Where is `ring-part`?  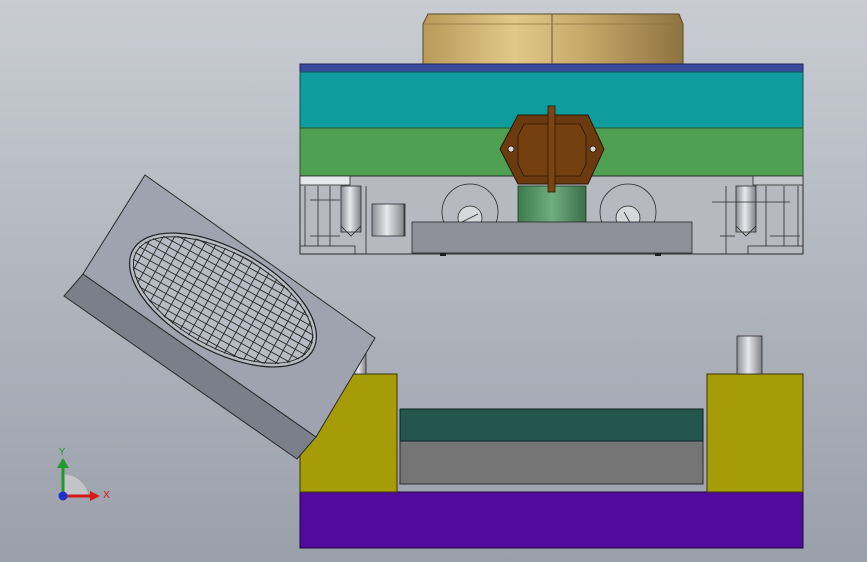 ring-part is located at coordinates (552, 149).